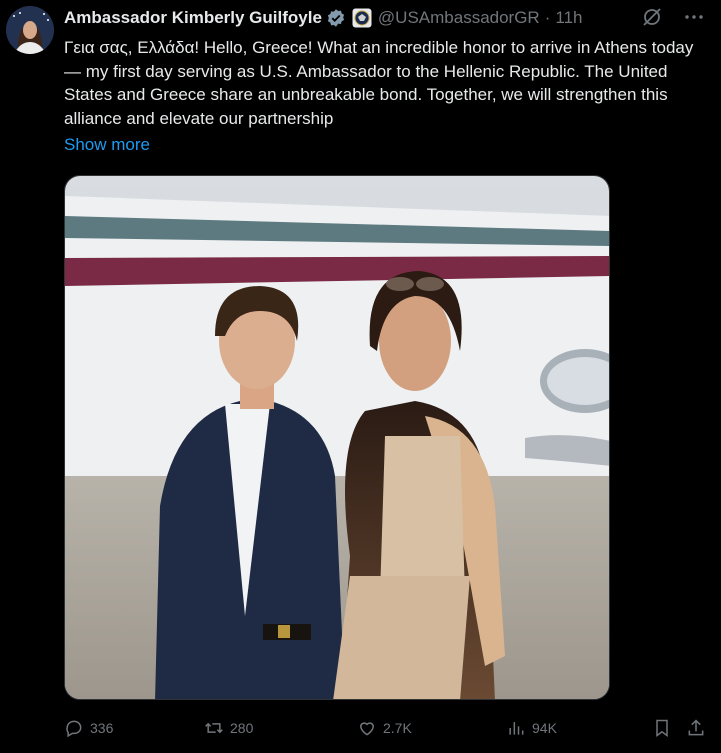  Describe the element at coordinates (336, 18) in the screenshot. I see `verified-badge-icon` at that location.